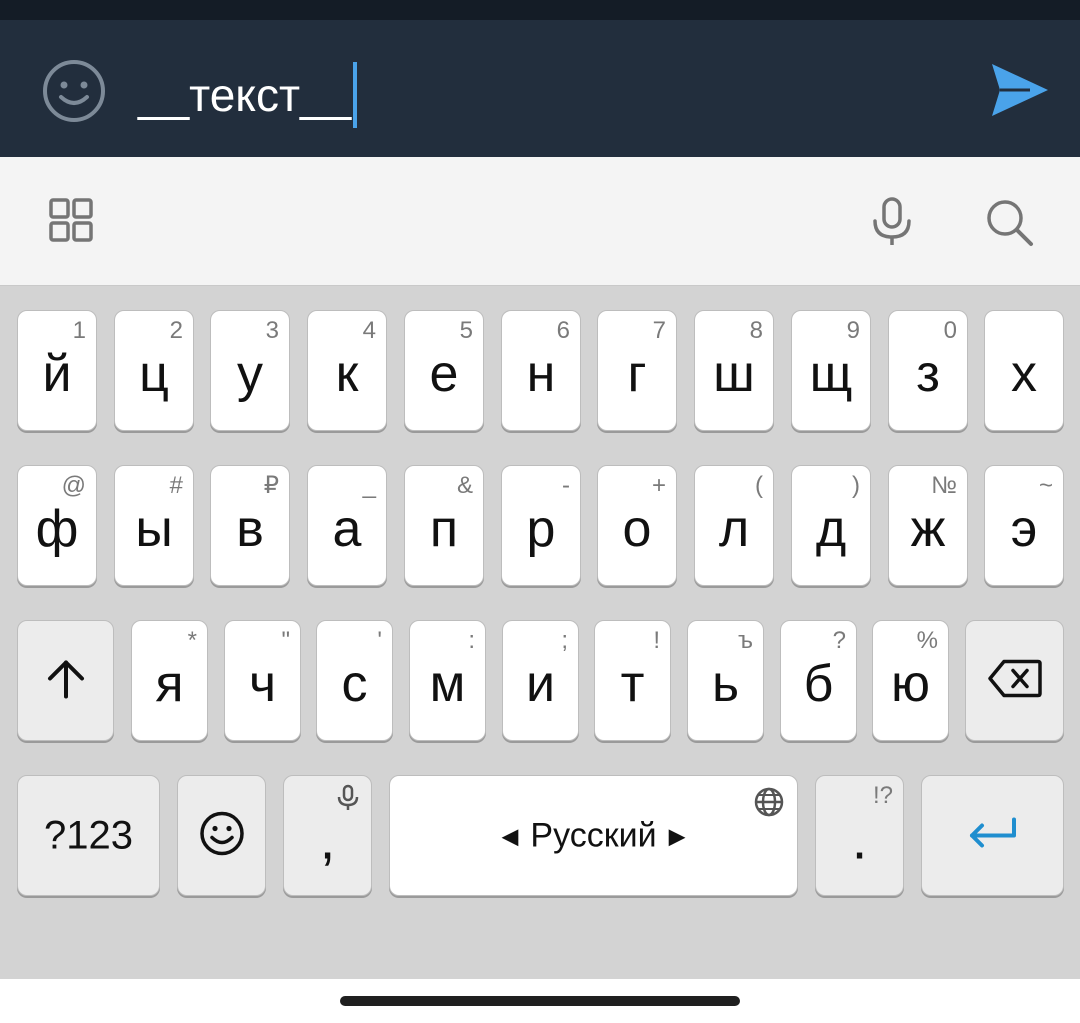 This screenshot has height=1023, width=1080. Describe the element at coordinates (540, 88) in the screenshot. I see `message-compose-bar: __текст__` at that location.